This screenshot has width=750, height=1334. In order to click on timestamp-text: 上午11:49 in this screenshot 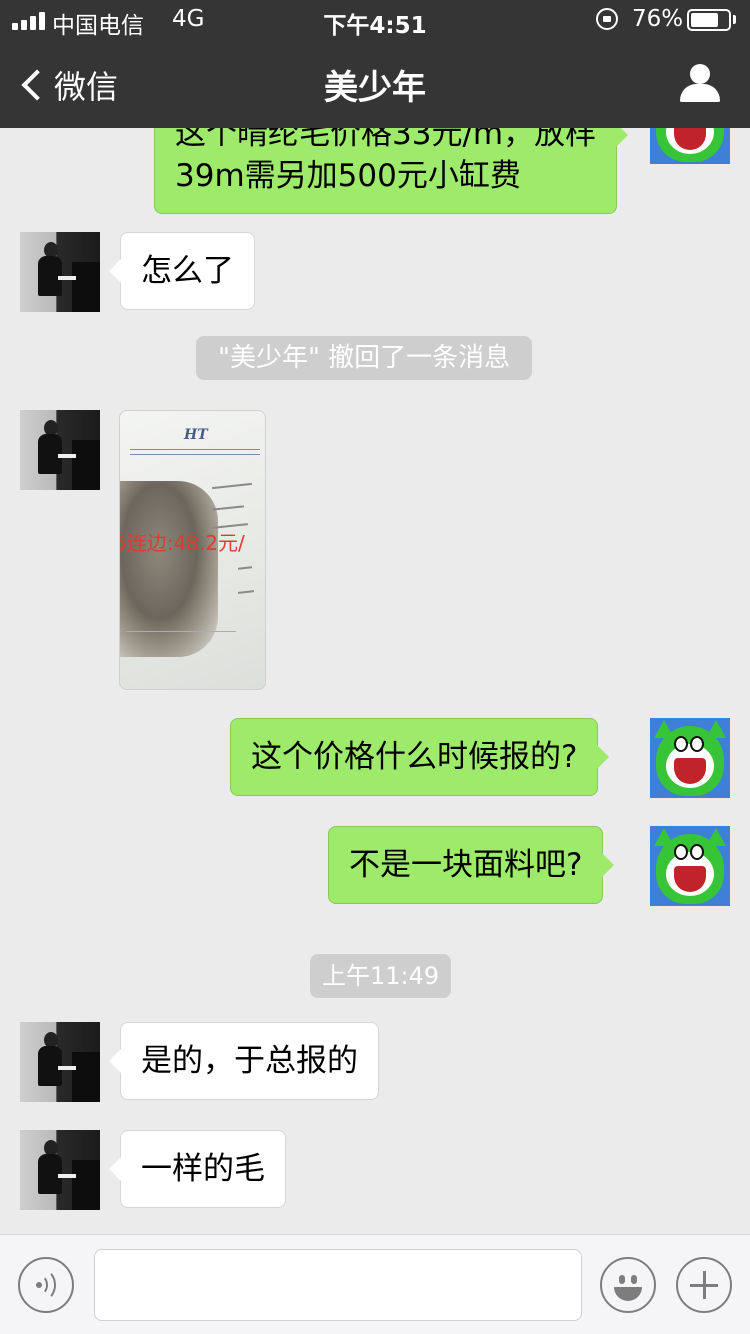, I will do `click(381, 976)`.